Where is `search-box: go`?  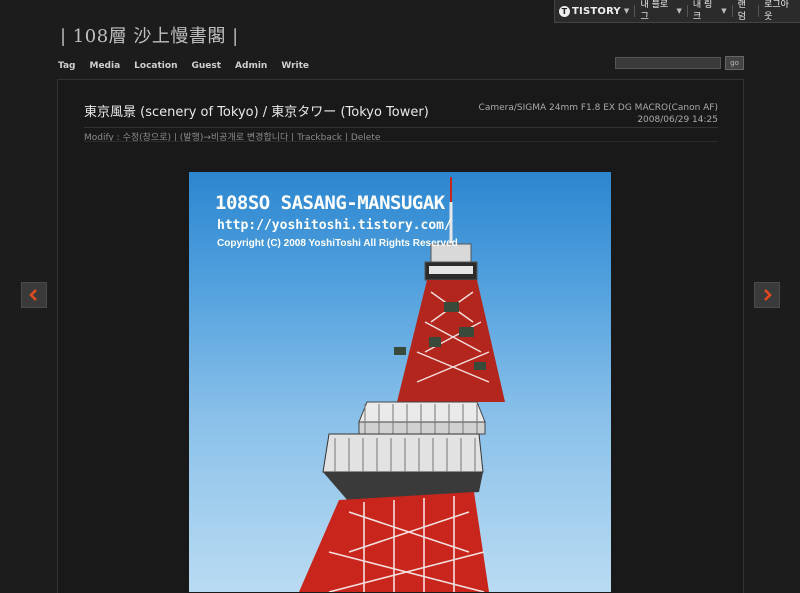 search-box: go is located at coordinates (679, 63).